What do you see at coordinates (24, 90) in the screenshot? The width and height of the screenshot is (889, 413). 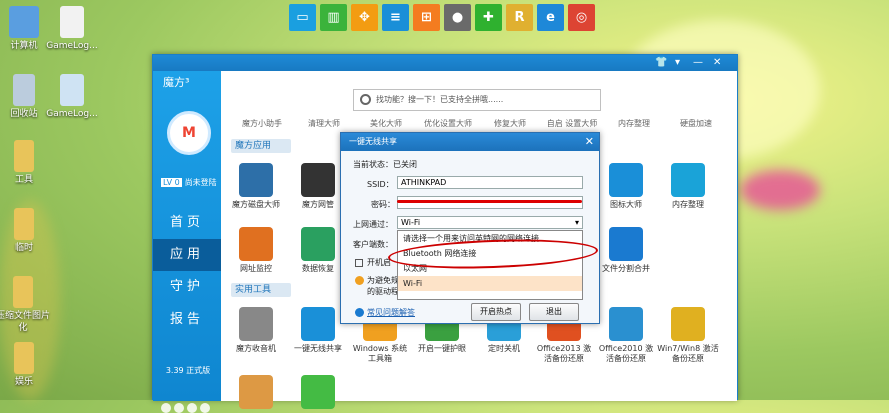 I see `recycle-bin-icon` at bounding box center [24, 90].